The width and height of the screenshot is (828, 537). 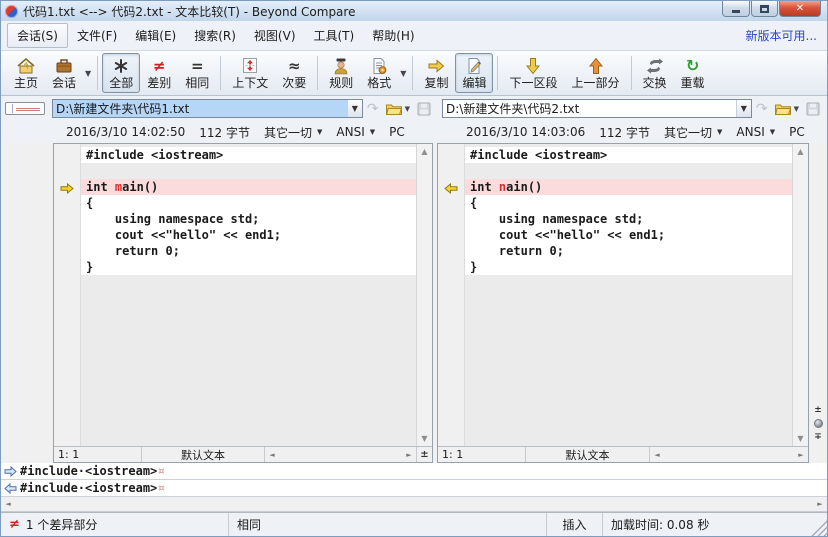 What do you see at coordinates (436, 65) in the screenshot?
I see `copy-right-arrow-icon` at bounding box center [436, 65].